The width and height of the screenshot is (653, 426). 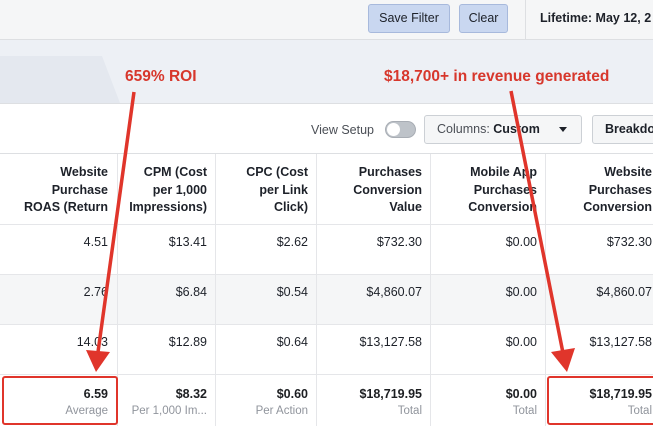 I want to click on cell-roas: 14.03, so click(x=92, y=342).